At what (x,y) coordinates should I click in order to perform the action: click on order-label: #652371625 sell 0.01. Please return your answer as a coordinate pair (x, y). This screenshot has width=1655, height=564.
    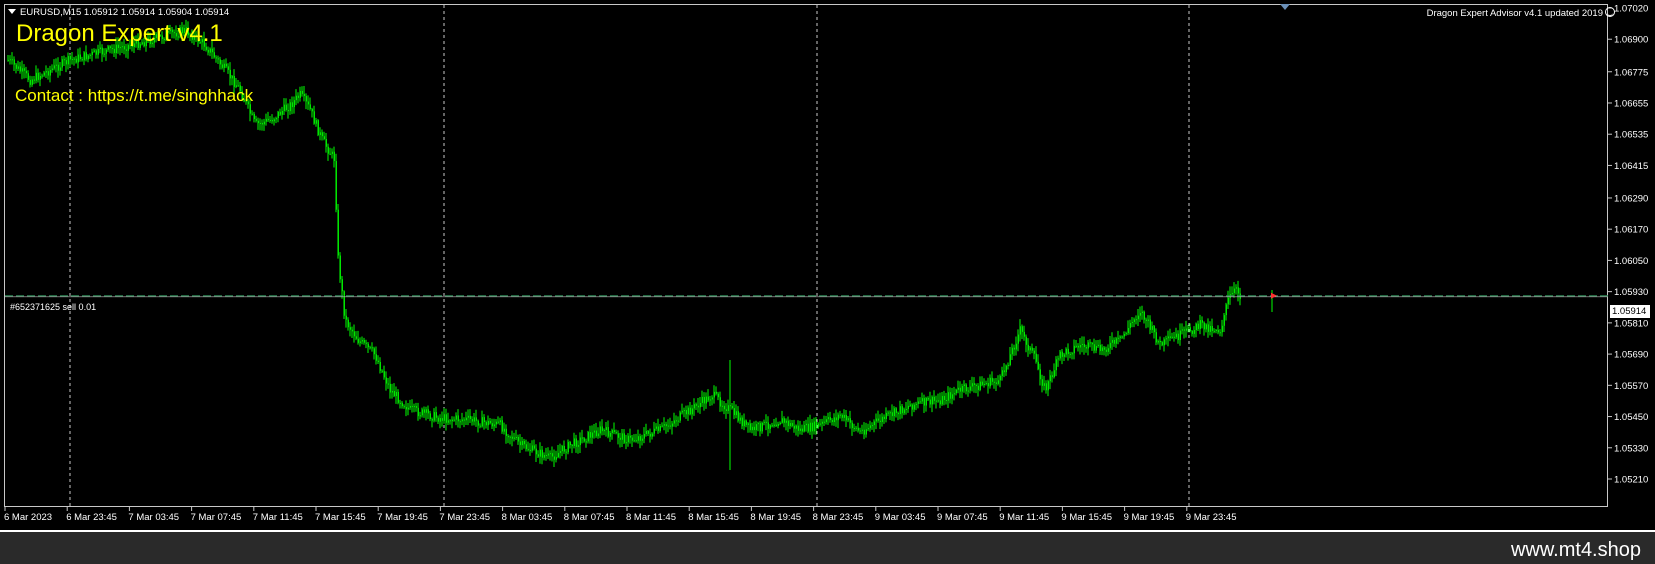
    Looking at the image, I should click on (53, 307).